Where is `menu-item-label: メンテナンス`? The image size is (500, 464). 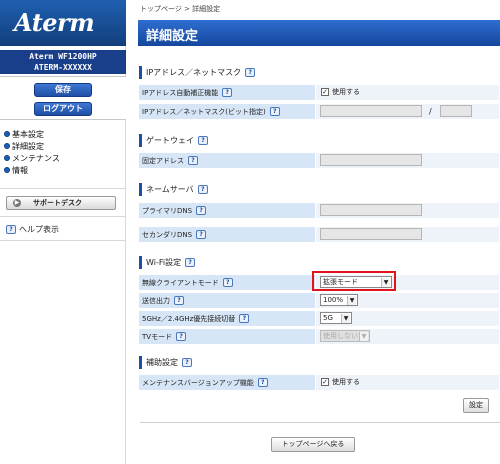
menu-item-label: メンテナンス is located at coordinates (36, 158).